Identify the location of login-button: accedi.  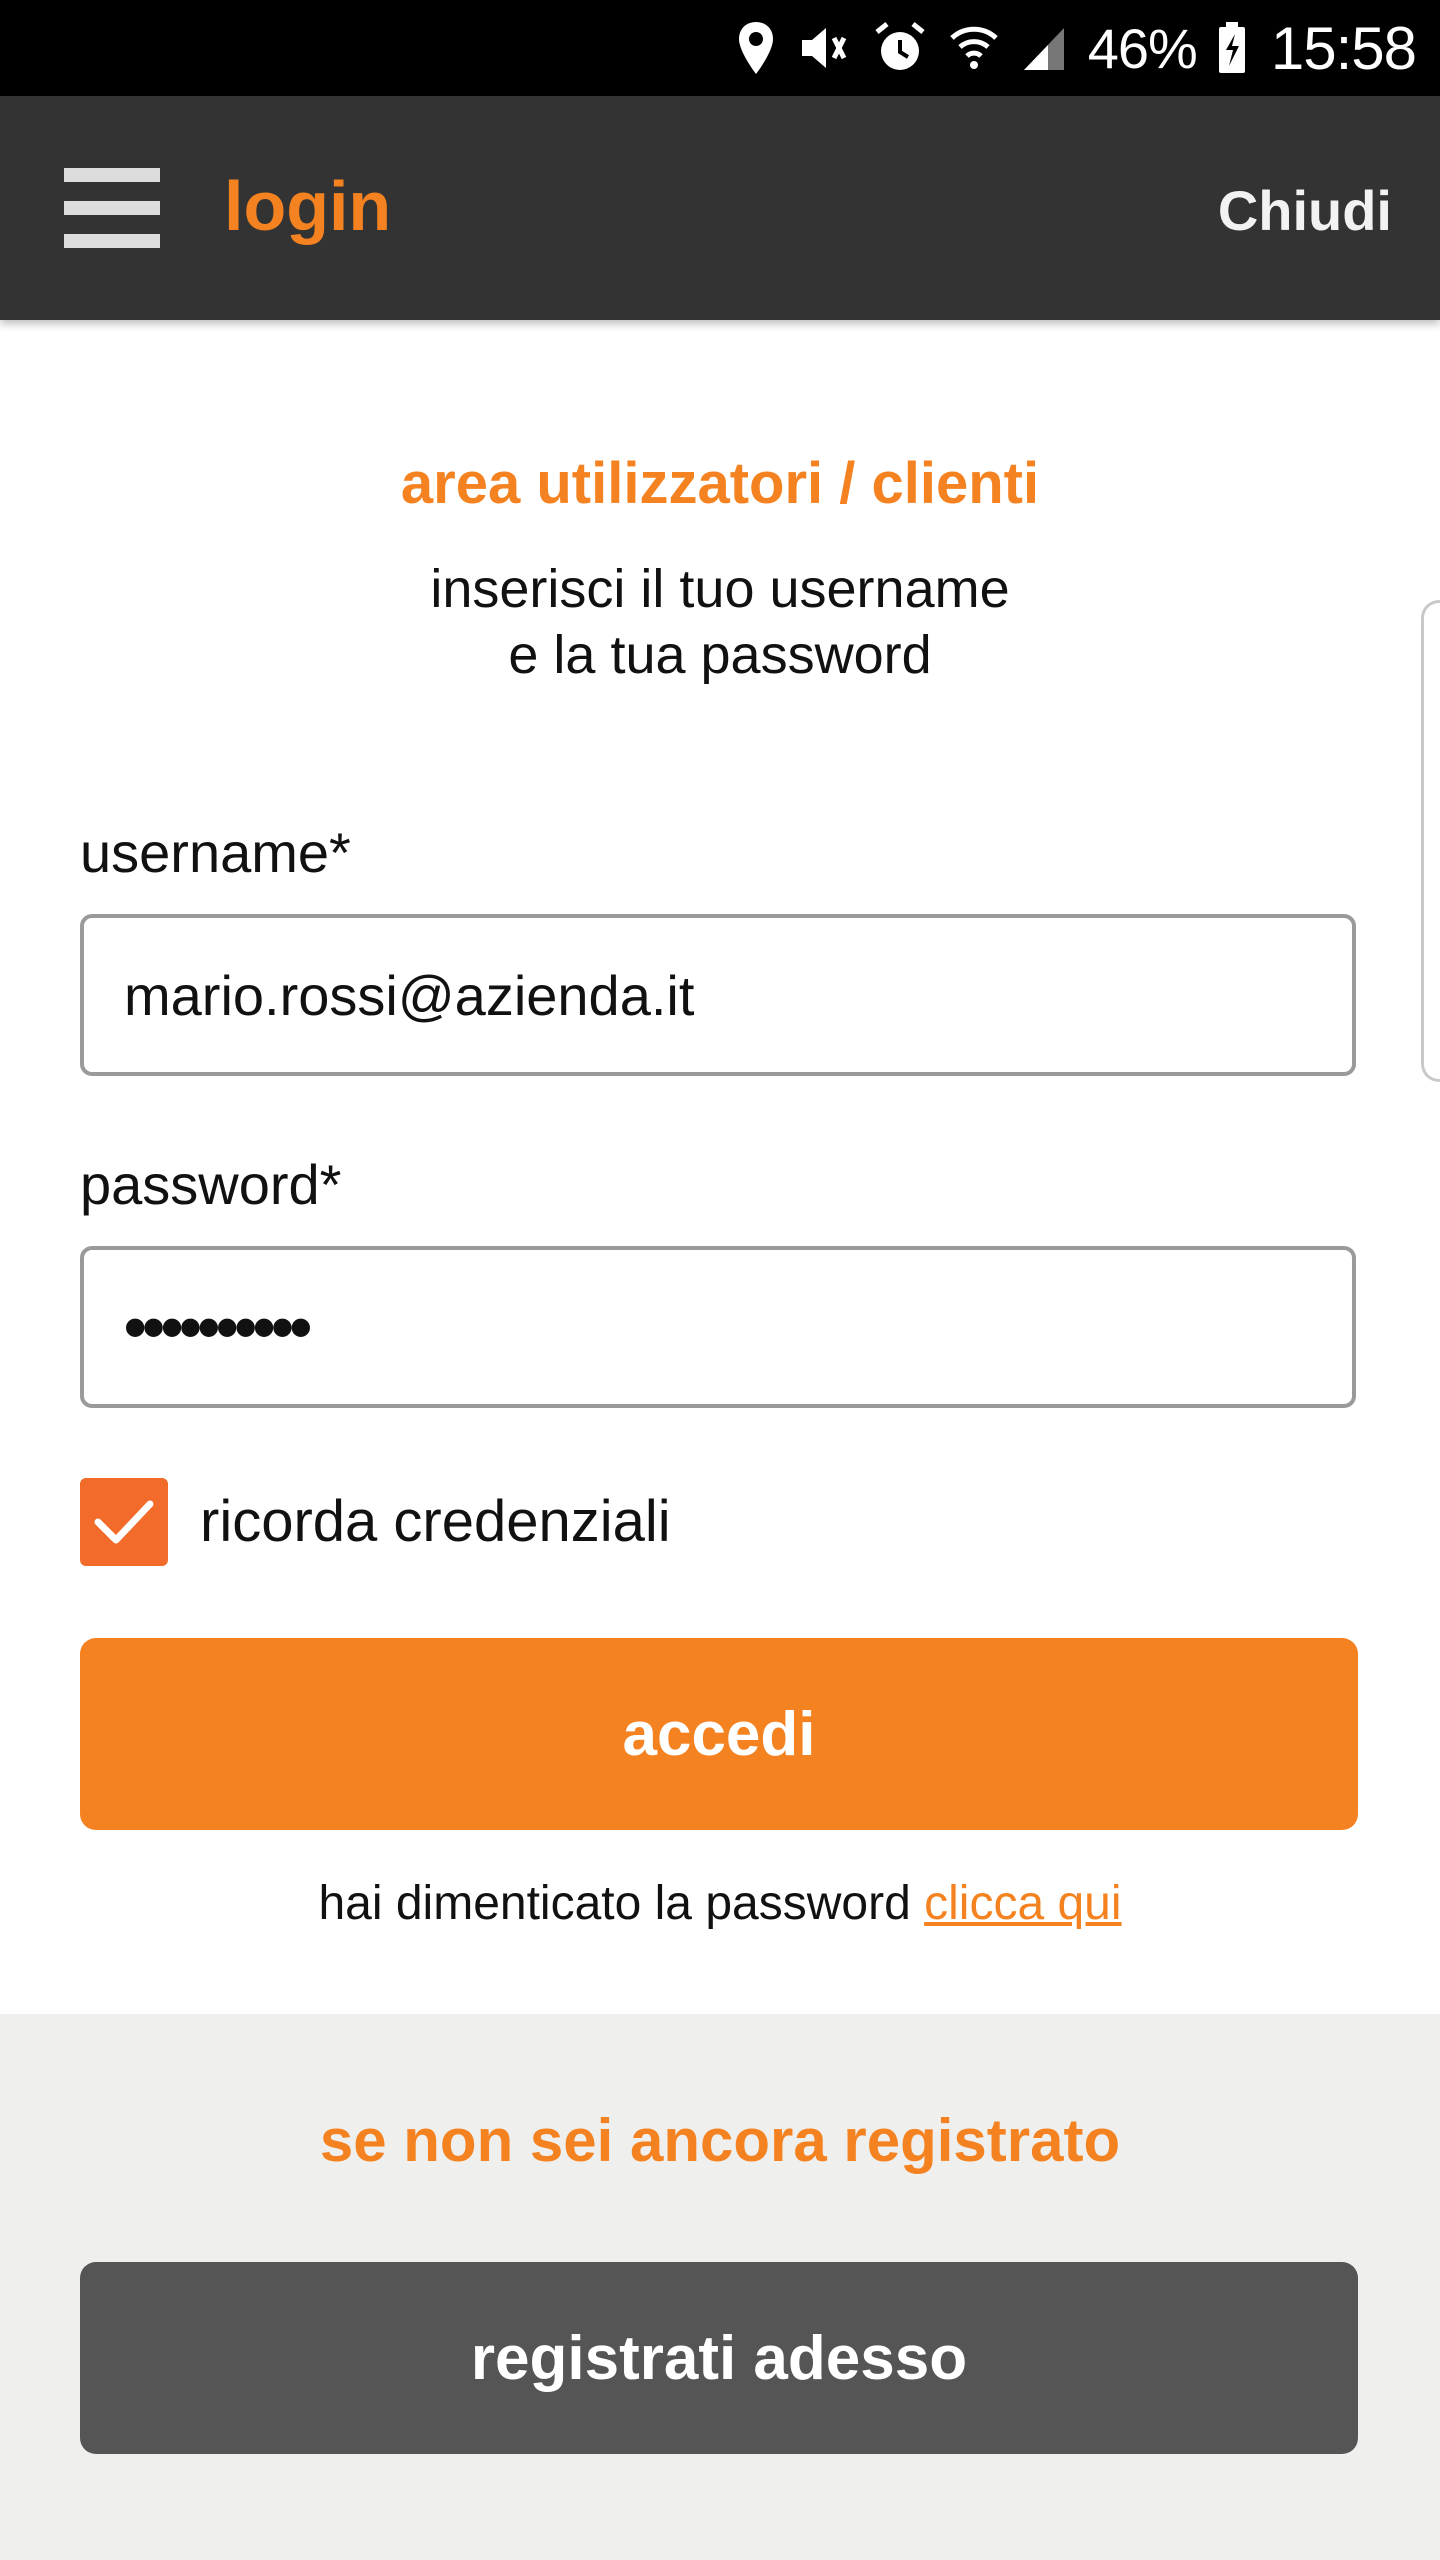
(719, 1734).